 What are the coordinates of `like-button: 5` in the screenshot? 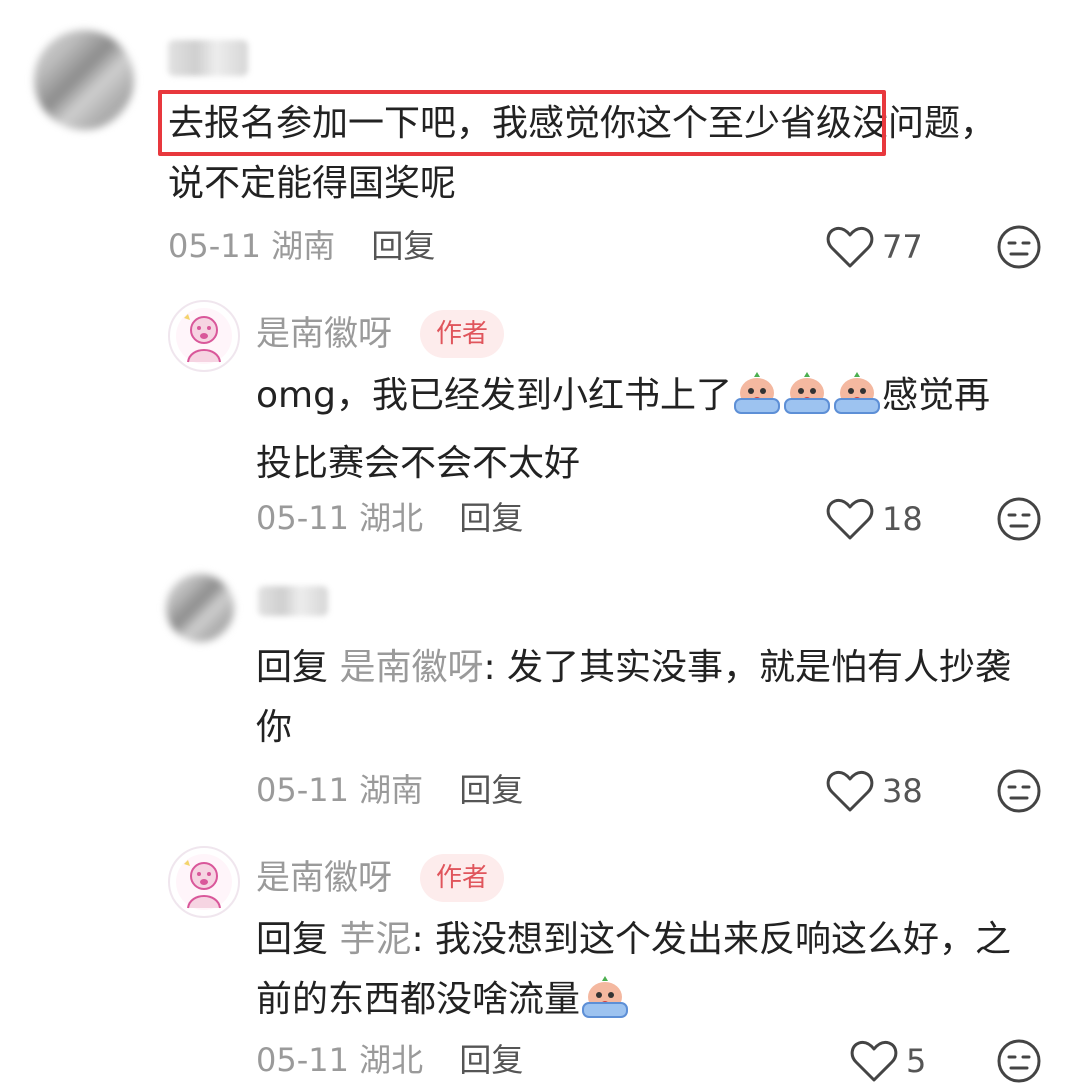 It's located at (888, 1061).